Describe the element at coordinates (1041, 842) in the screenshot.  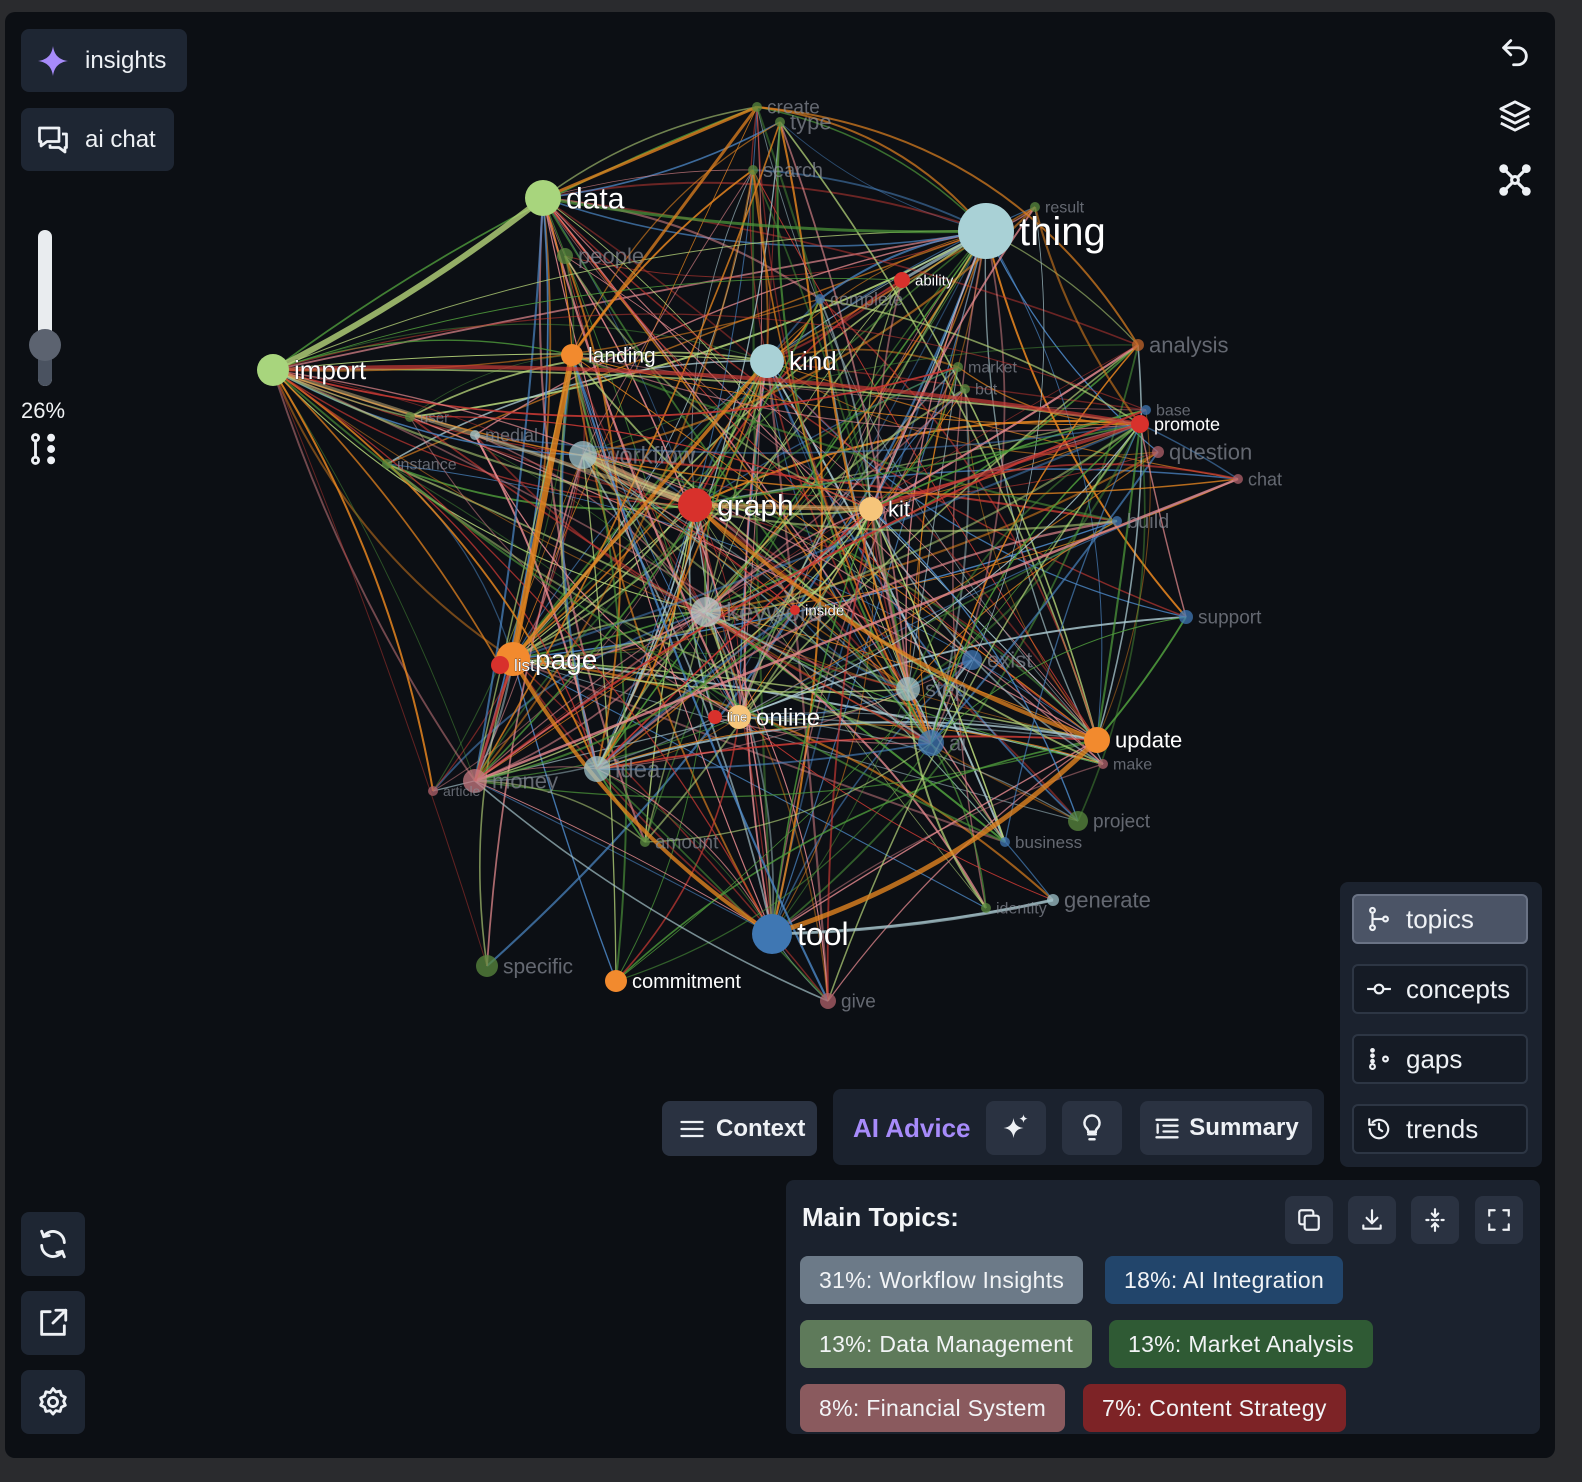
I see `graph-node: business` at that location.